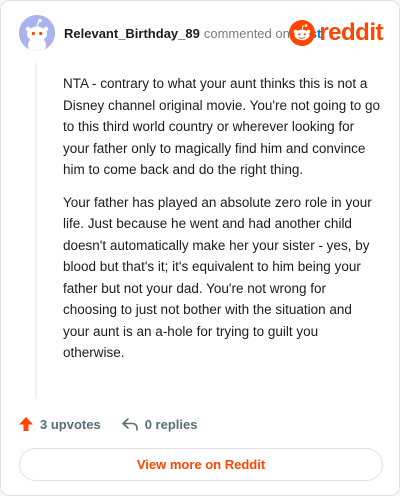  I want to click on reply-button: 0 replies, so click(159, 424).